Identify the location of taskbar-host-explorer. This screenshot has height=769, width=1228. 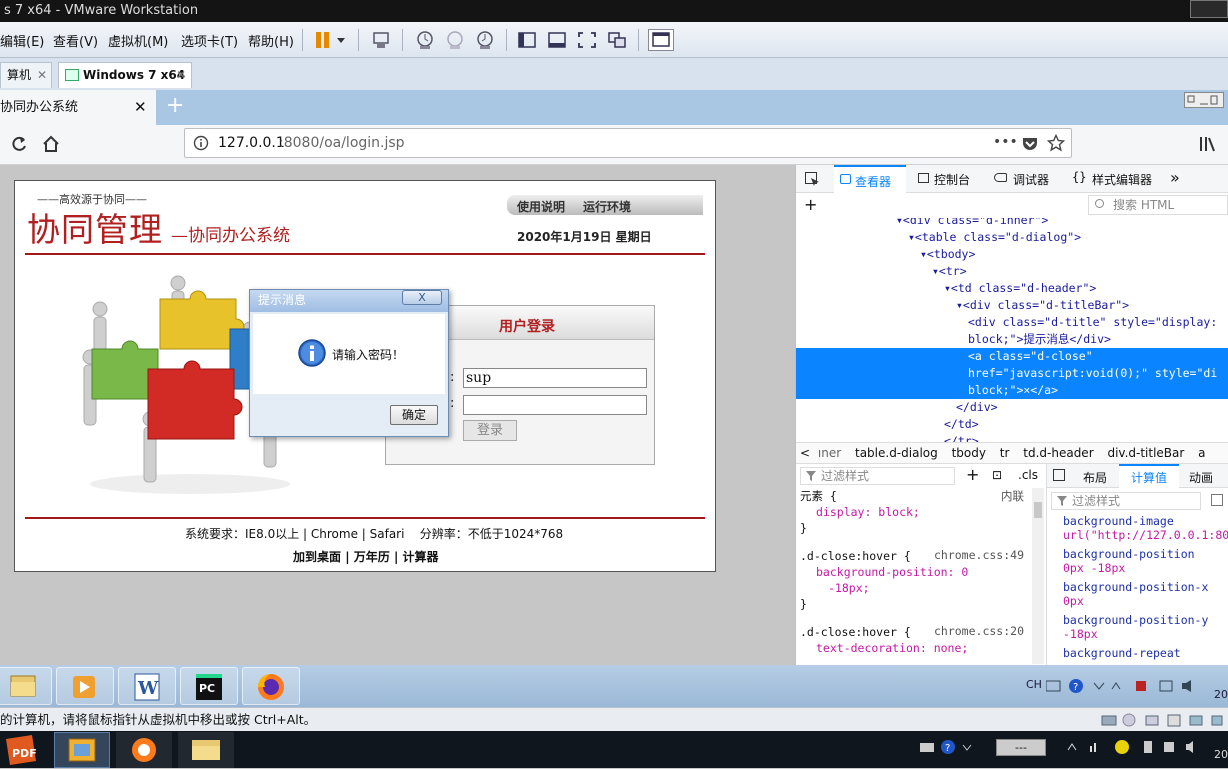
(206, 750).